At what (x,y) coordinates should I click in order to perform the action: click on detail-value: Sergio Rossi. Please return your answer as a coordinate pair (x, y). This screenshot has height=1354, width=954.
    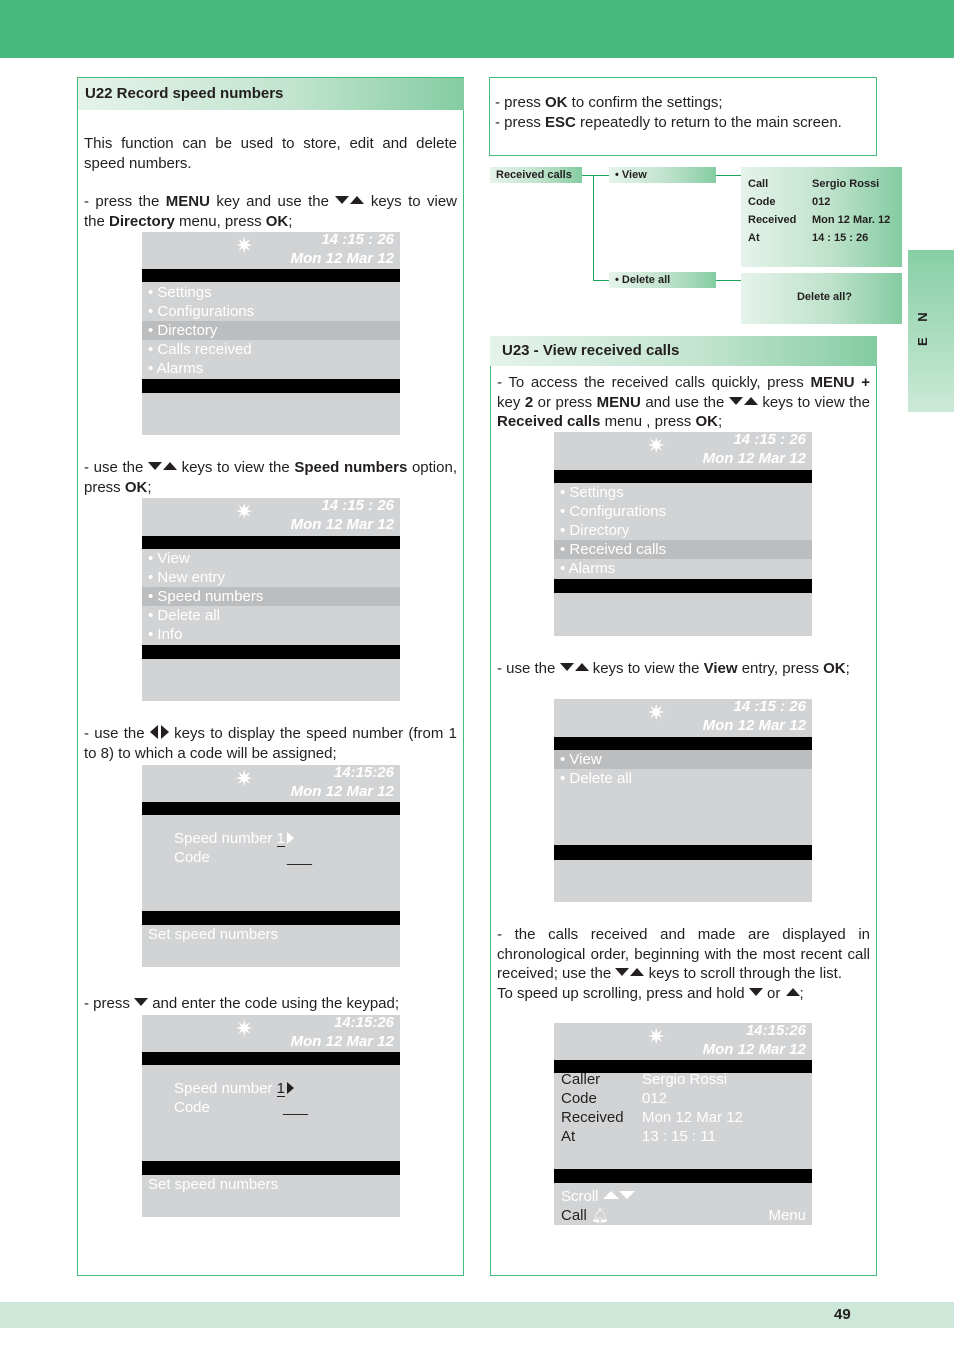
    Looking at the image, I should click on (846, 184).